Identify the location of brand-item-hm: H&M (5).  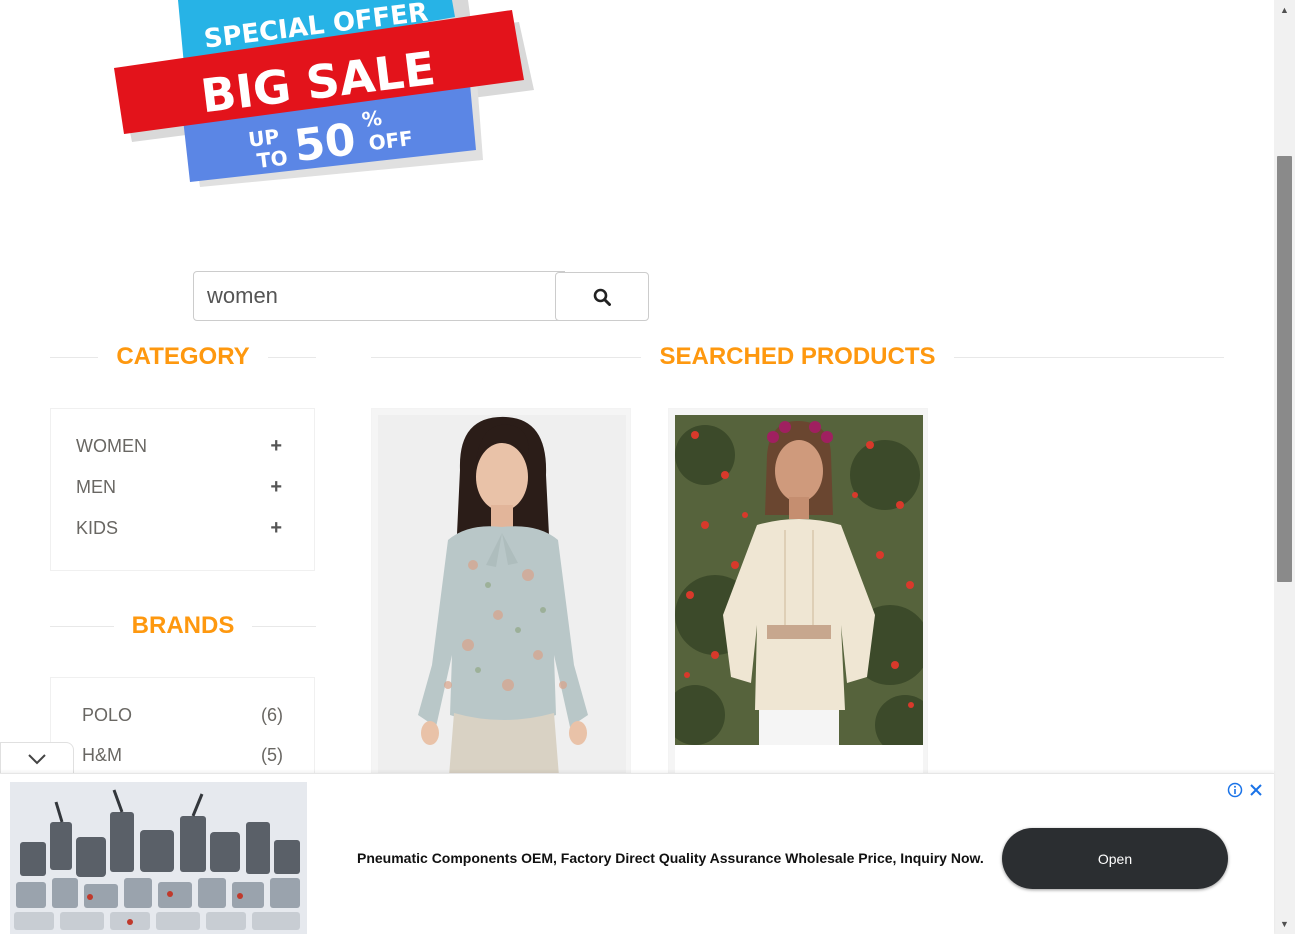
(182, 755).